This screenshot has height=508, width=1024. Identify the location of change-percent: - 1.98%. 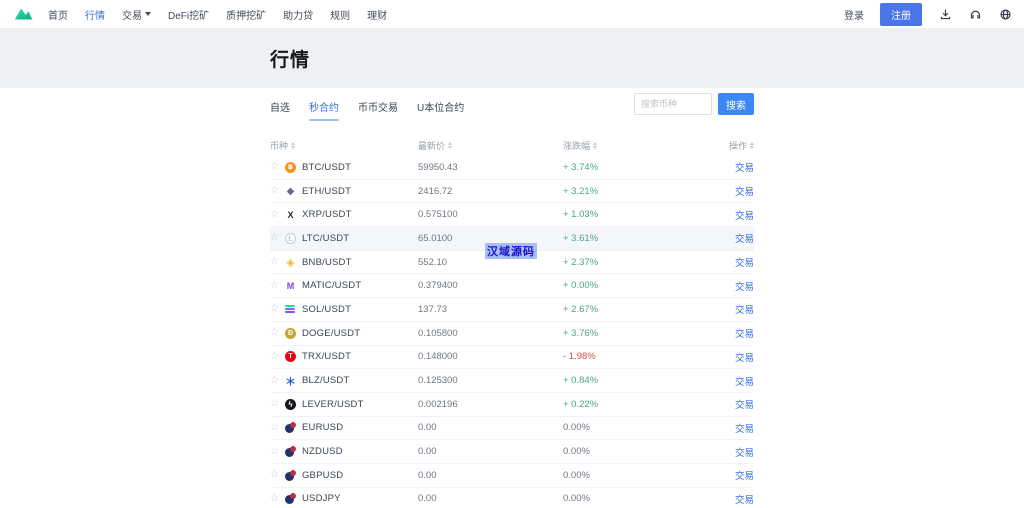
(579, 357).